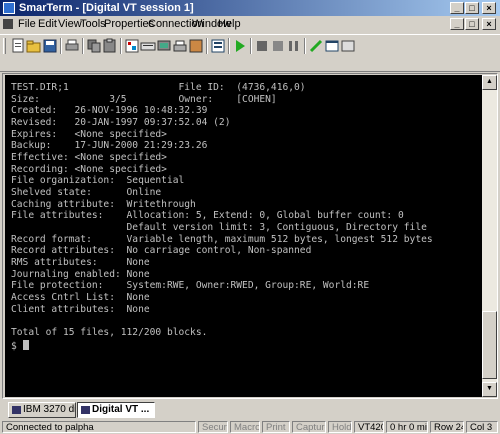 The height and width of the screenshot is (434, 500). What do you see at coordinates (407, 427) in the screenshot?
I see `status-timer: 0 hr 0 min` at bounding box center [407, 427].